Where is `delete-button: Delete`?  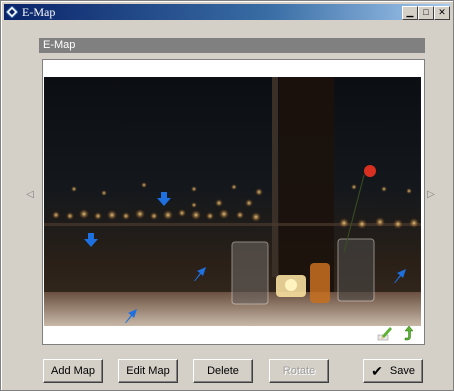 delete-button: Delete is located at coordinates (223, 371).